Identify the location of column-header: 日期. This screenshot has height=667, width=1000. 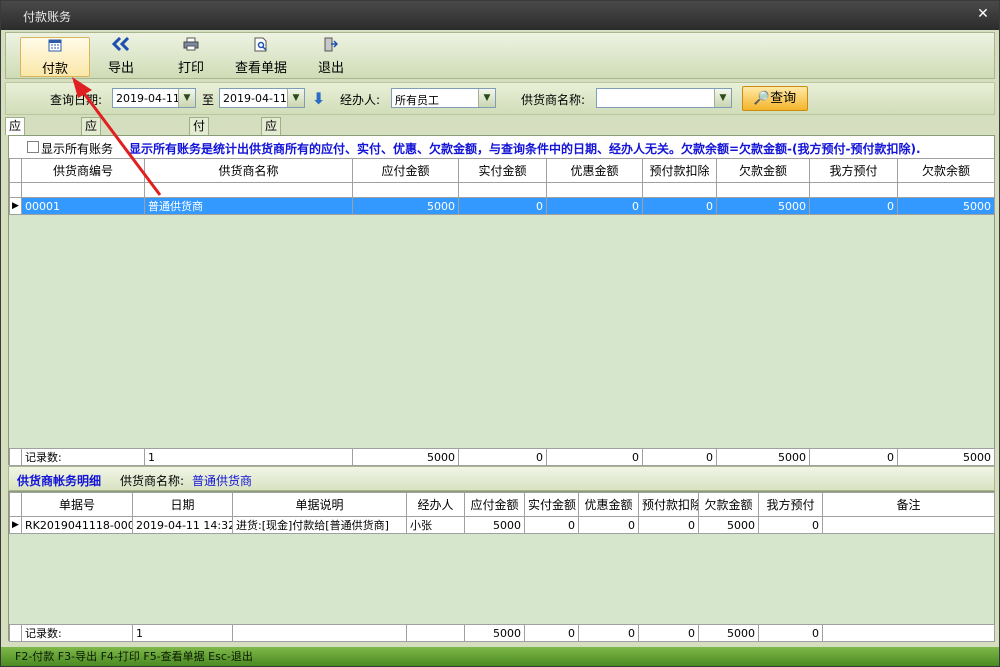
(182, 504).